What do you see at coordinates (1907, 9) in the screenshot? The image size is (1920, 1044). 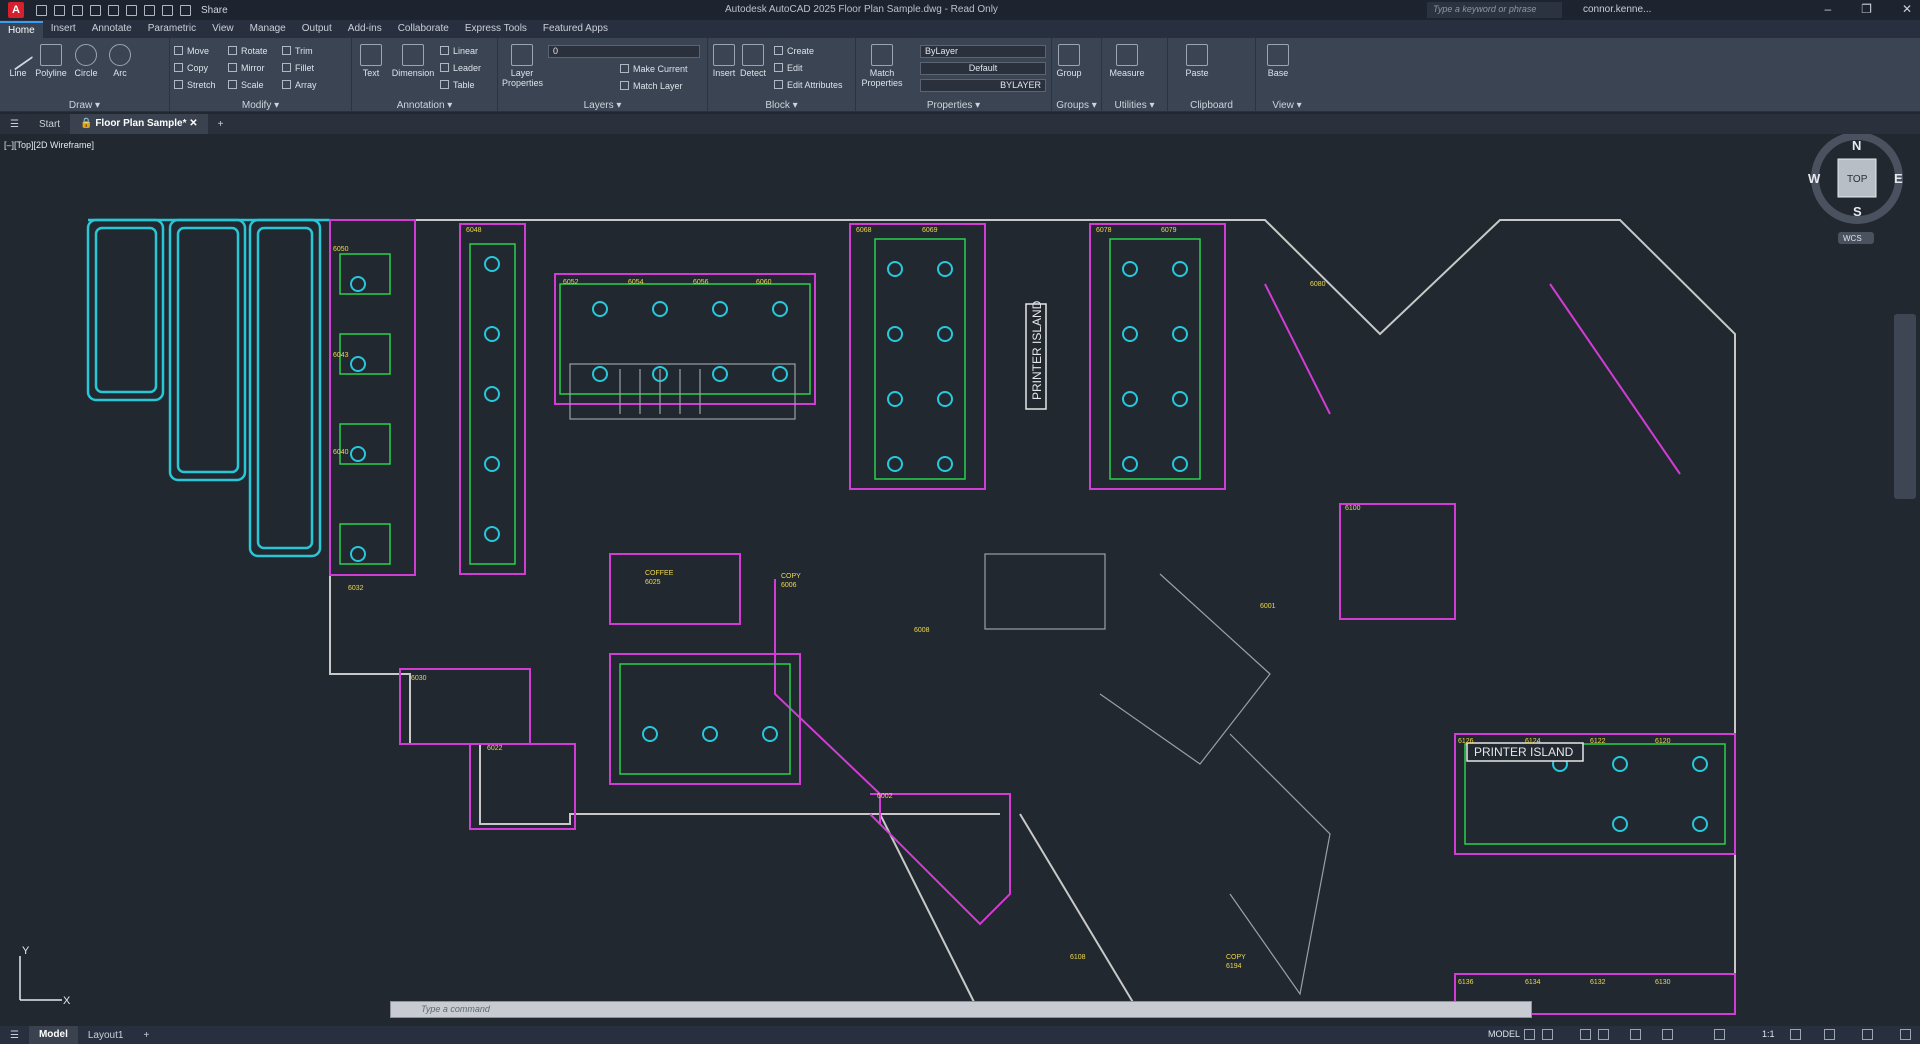 I see `close-icon: ✕` at bounding box center [1907, 9].